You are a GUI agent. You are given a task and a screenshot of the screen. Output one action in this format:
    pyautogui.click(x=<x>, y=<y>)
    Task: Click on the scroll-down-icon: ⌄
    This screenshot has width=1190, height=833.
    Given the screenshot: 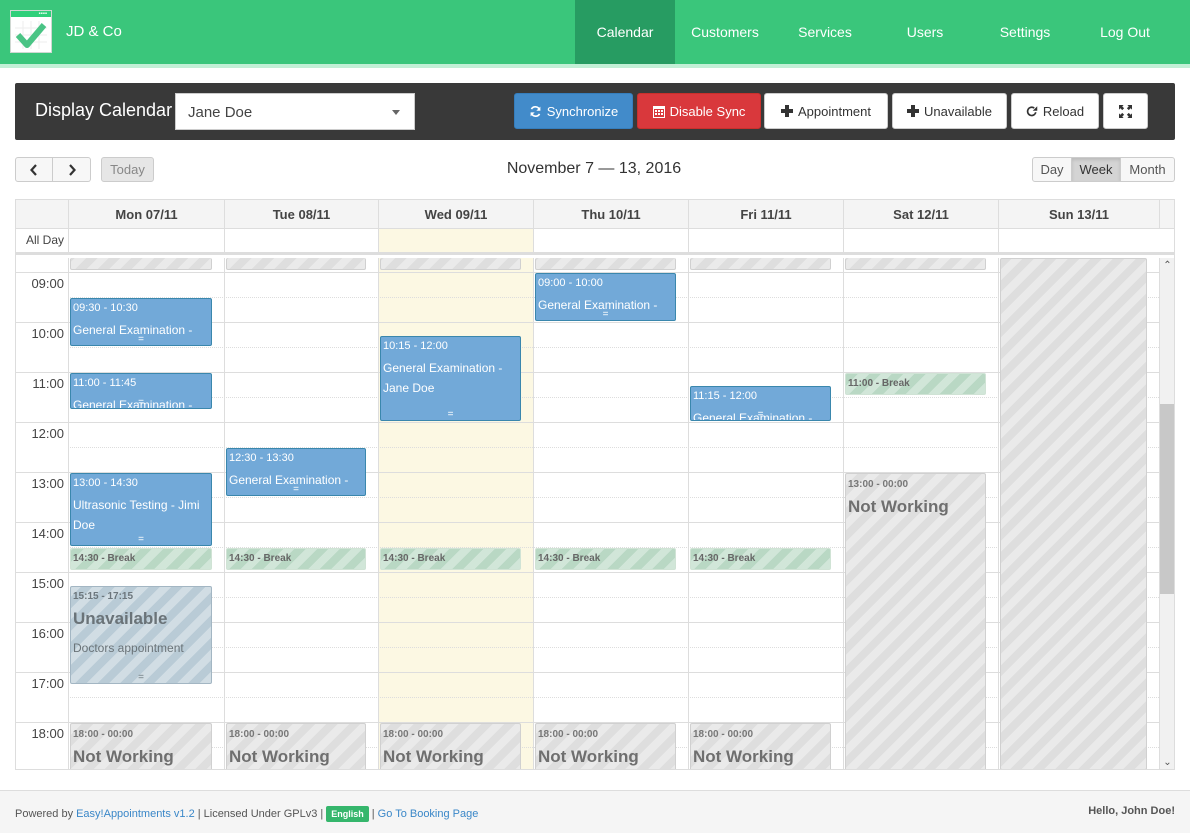 What is the action you would take?
    pyautogui.click(x=1167, y=762)
    